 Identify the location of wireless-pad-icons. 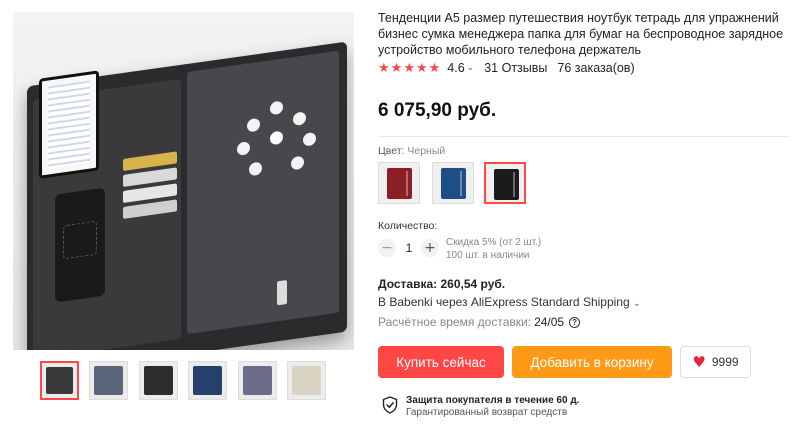
(277, 141).